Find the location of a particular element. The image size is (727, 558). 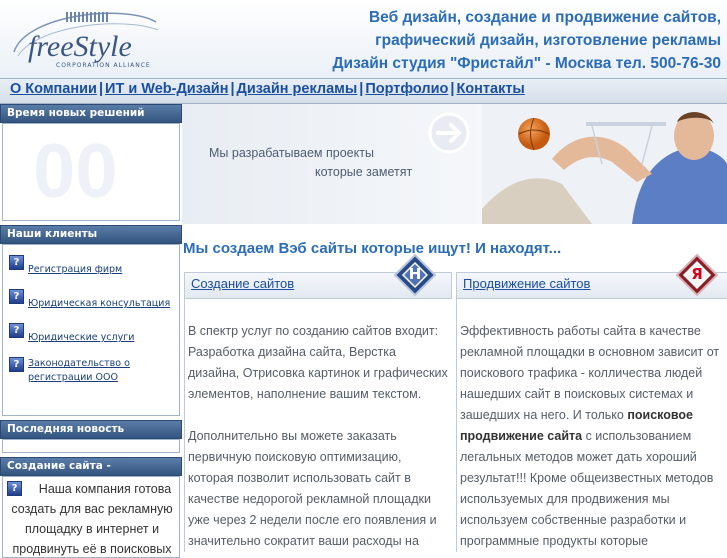

time-box: 00 is located at coordinates (91, 172).